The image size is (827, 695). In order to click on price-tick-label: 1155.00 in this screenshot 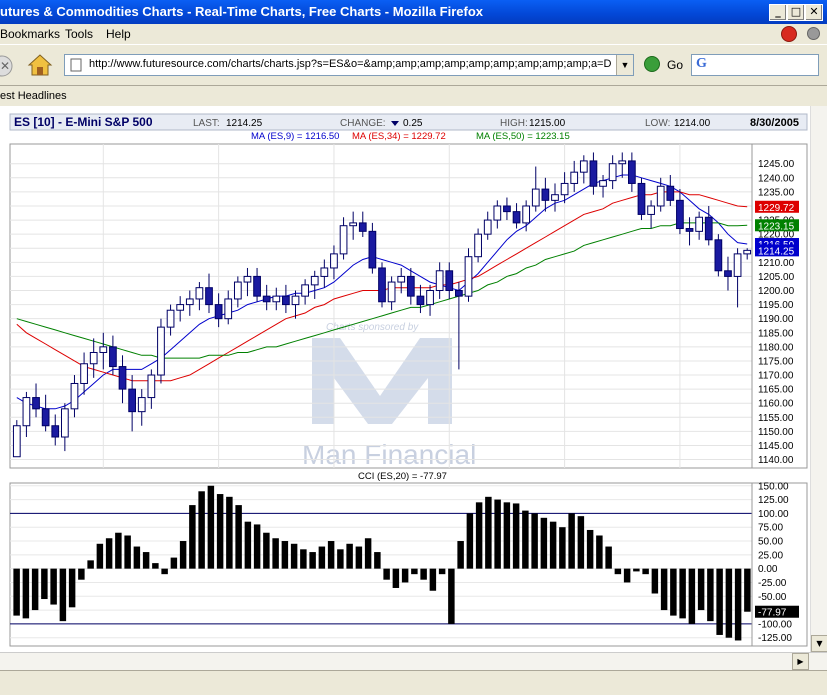, I will do `click(776, 418)`.